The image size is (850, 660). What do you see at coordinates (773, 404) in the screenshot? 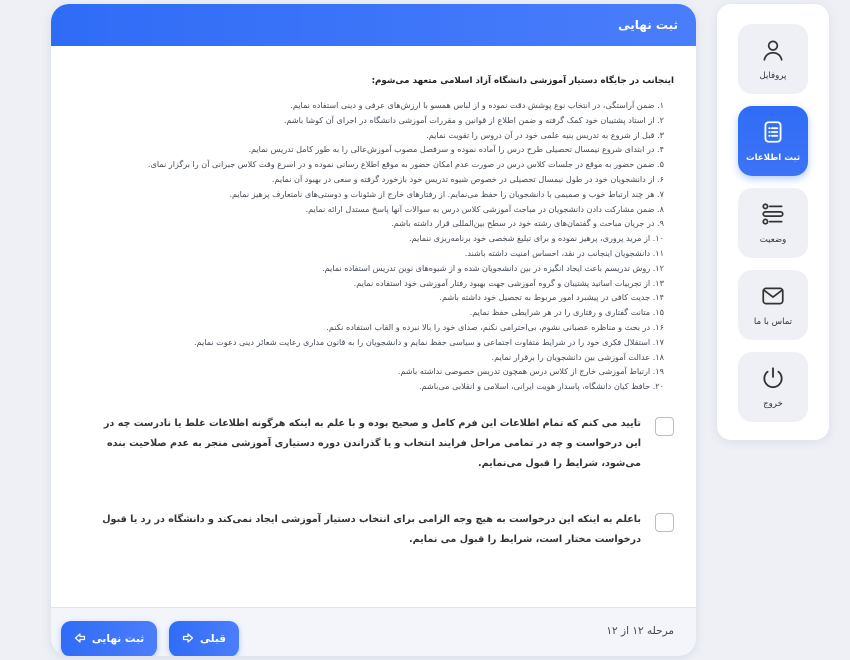
I see `sidebar-item-label: خروج` at bounding box center [773, 404].